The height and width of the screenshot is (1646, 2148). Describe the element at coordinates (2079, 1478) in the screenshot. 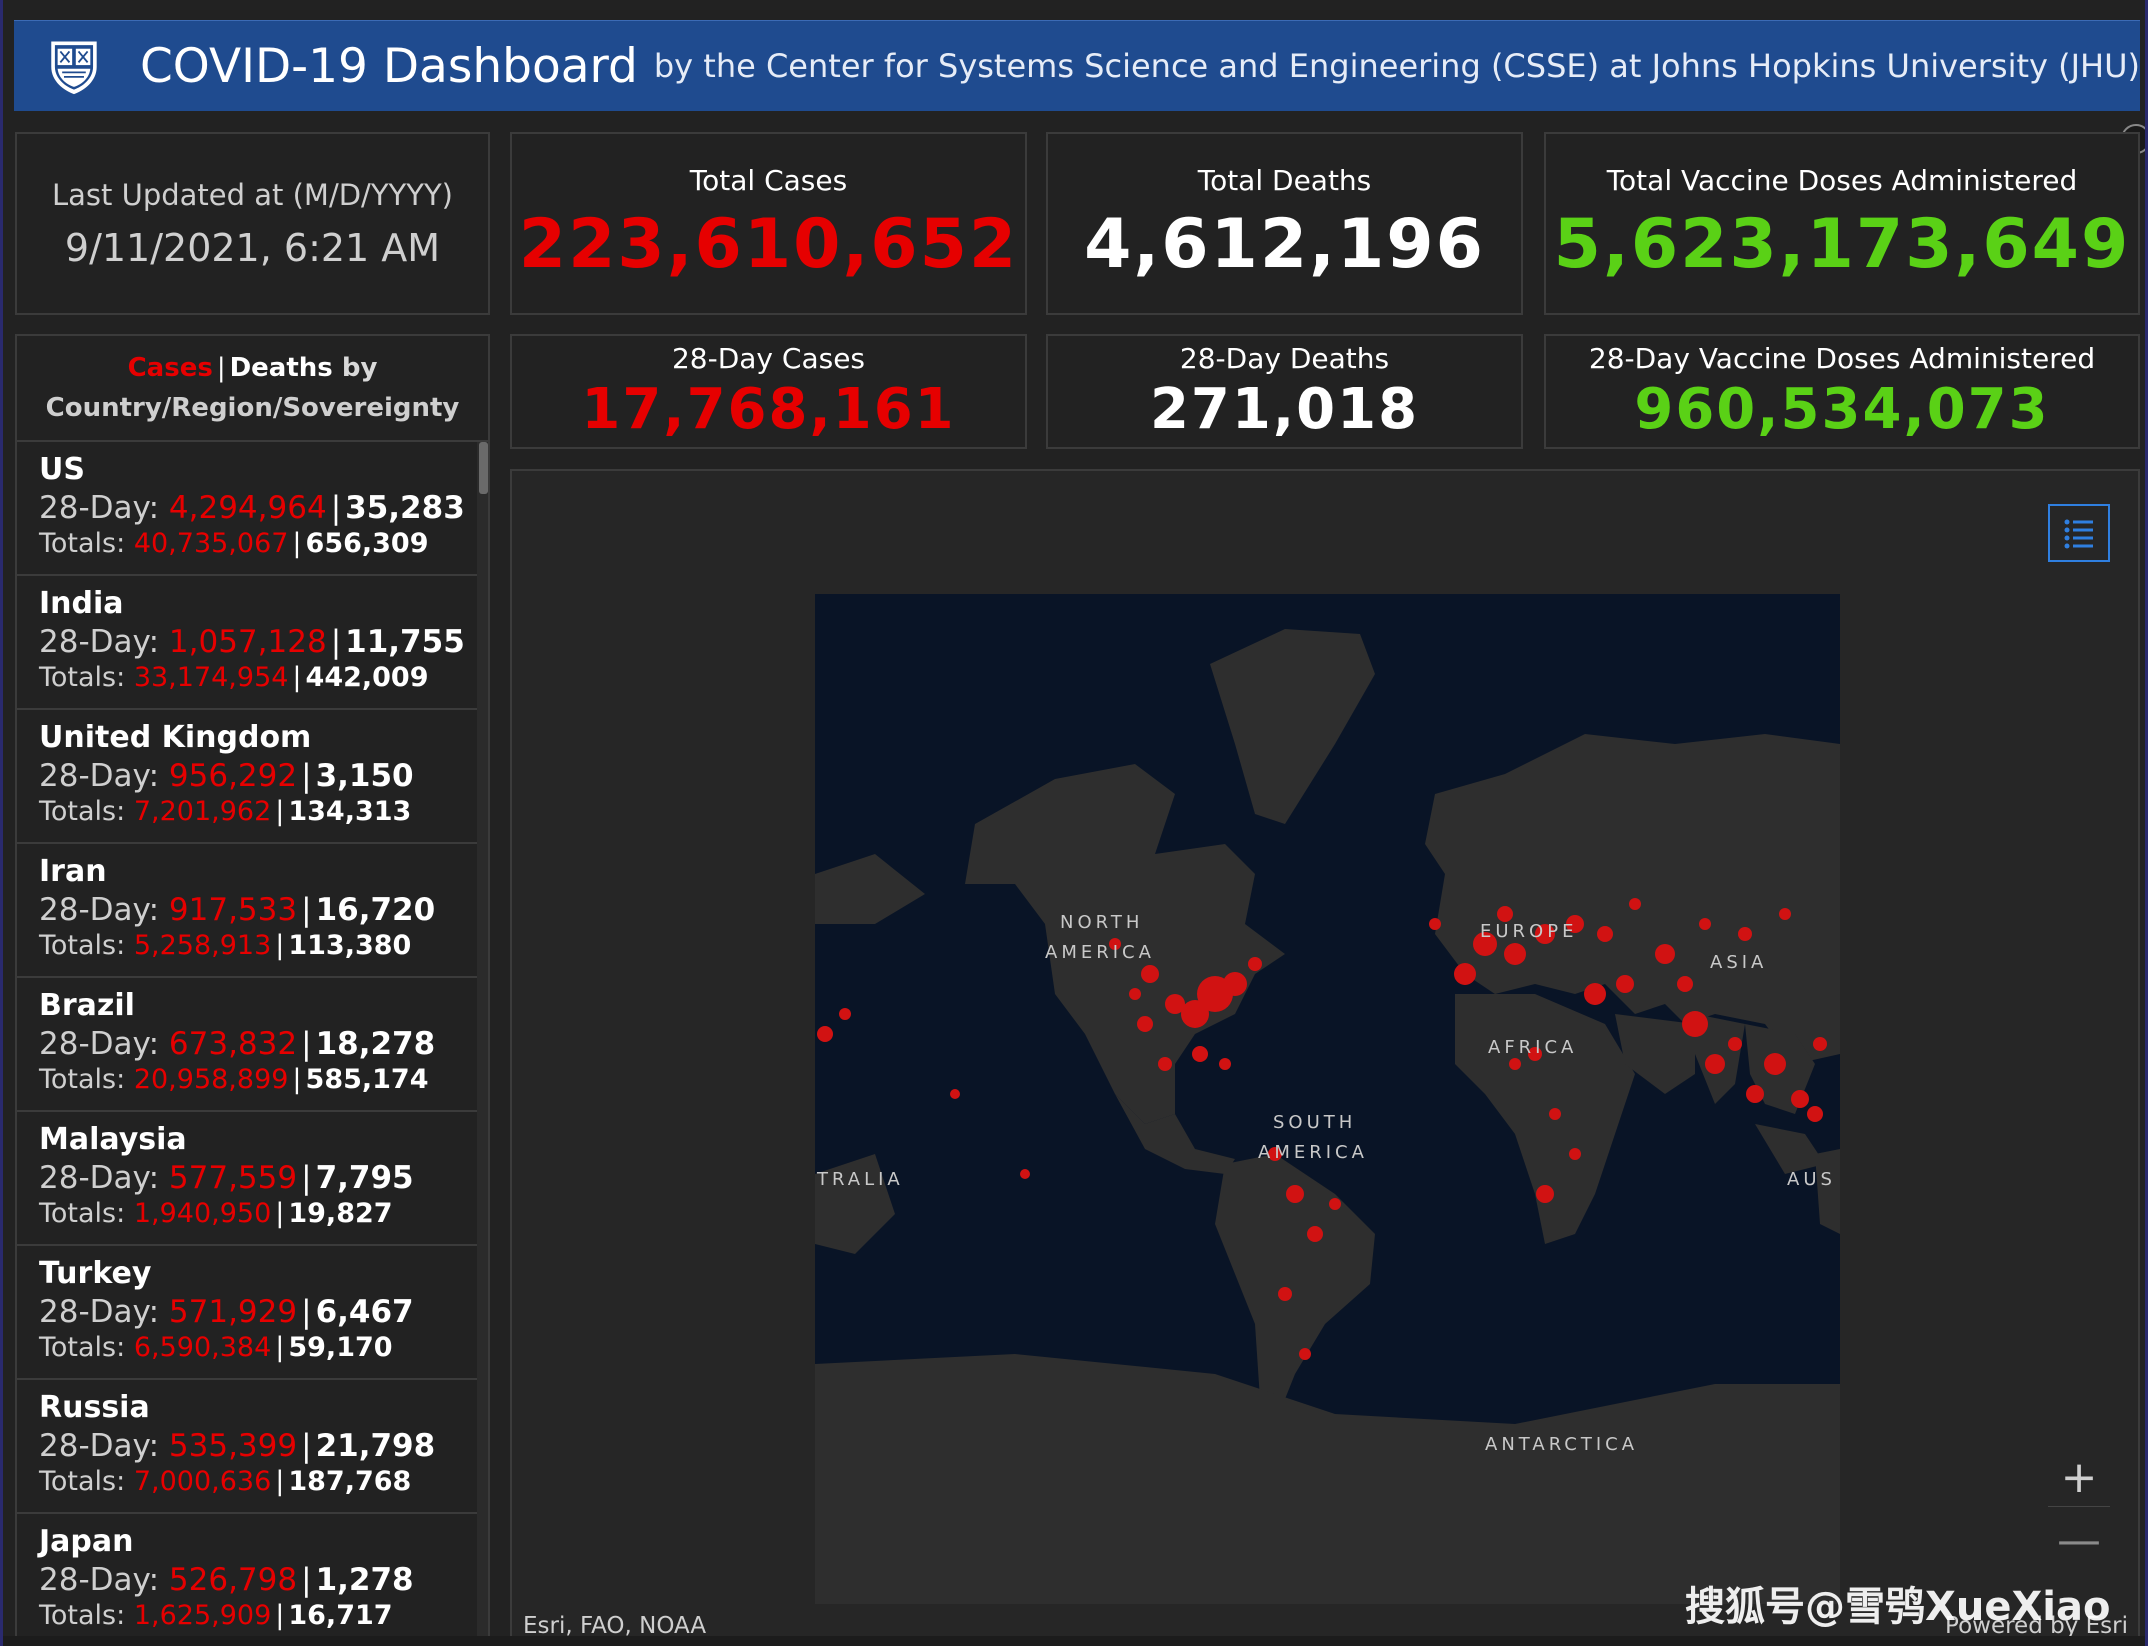

I see `zoom-in-button: +` at that location.